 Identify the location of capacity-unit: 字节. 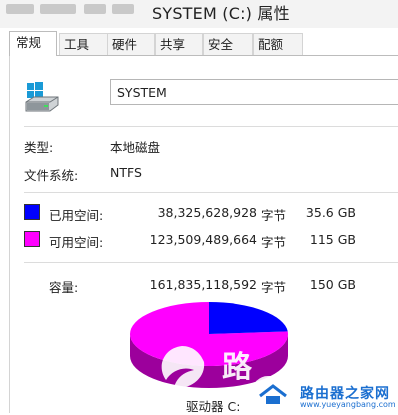
(274, 287).